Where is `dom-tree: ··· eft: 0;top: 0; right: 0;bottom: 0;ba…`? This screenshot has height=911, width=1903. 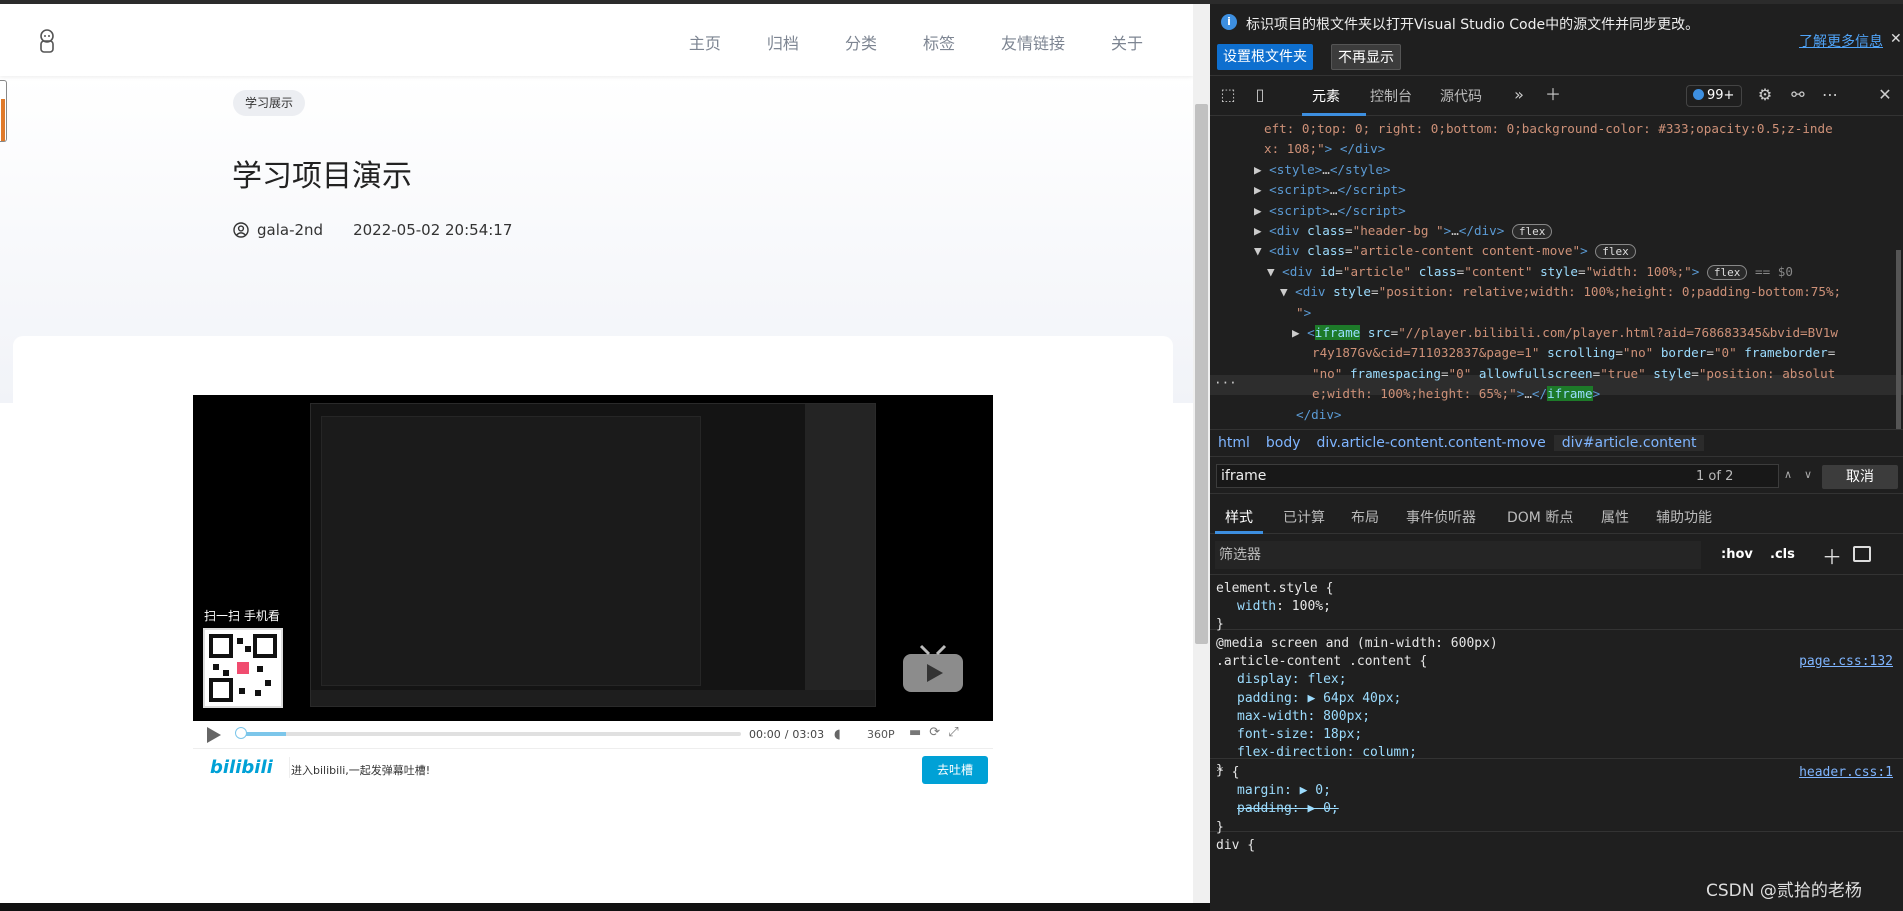 dom-tree: ··· eft: 0;top: 0; right: 0;bottom: 0;ba… is located at coordinates (1556, 273).